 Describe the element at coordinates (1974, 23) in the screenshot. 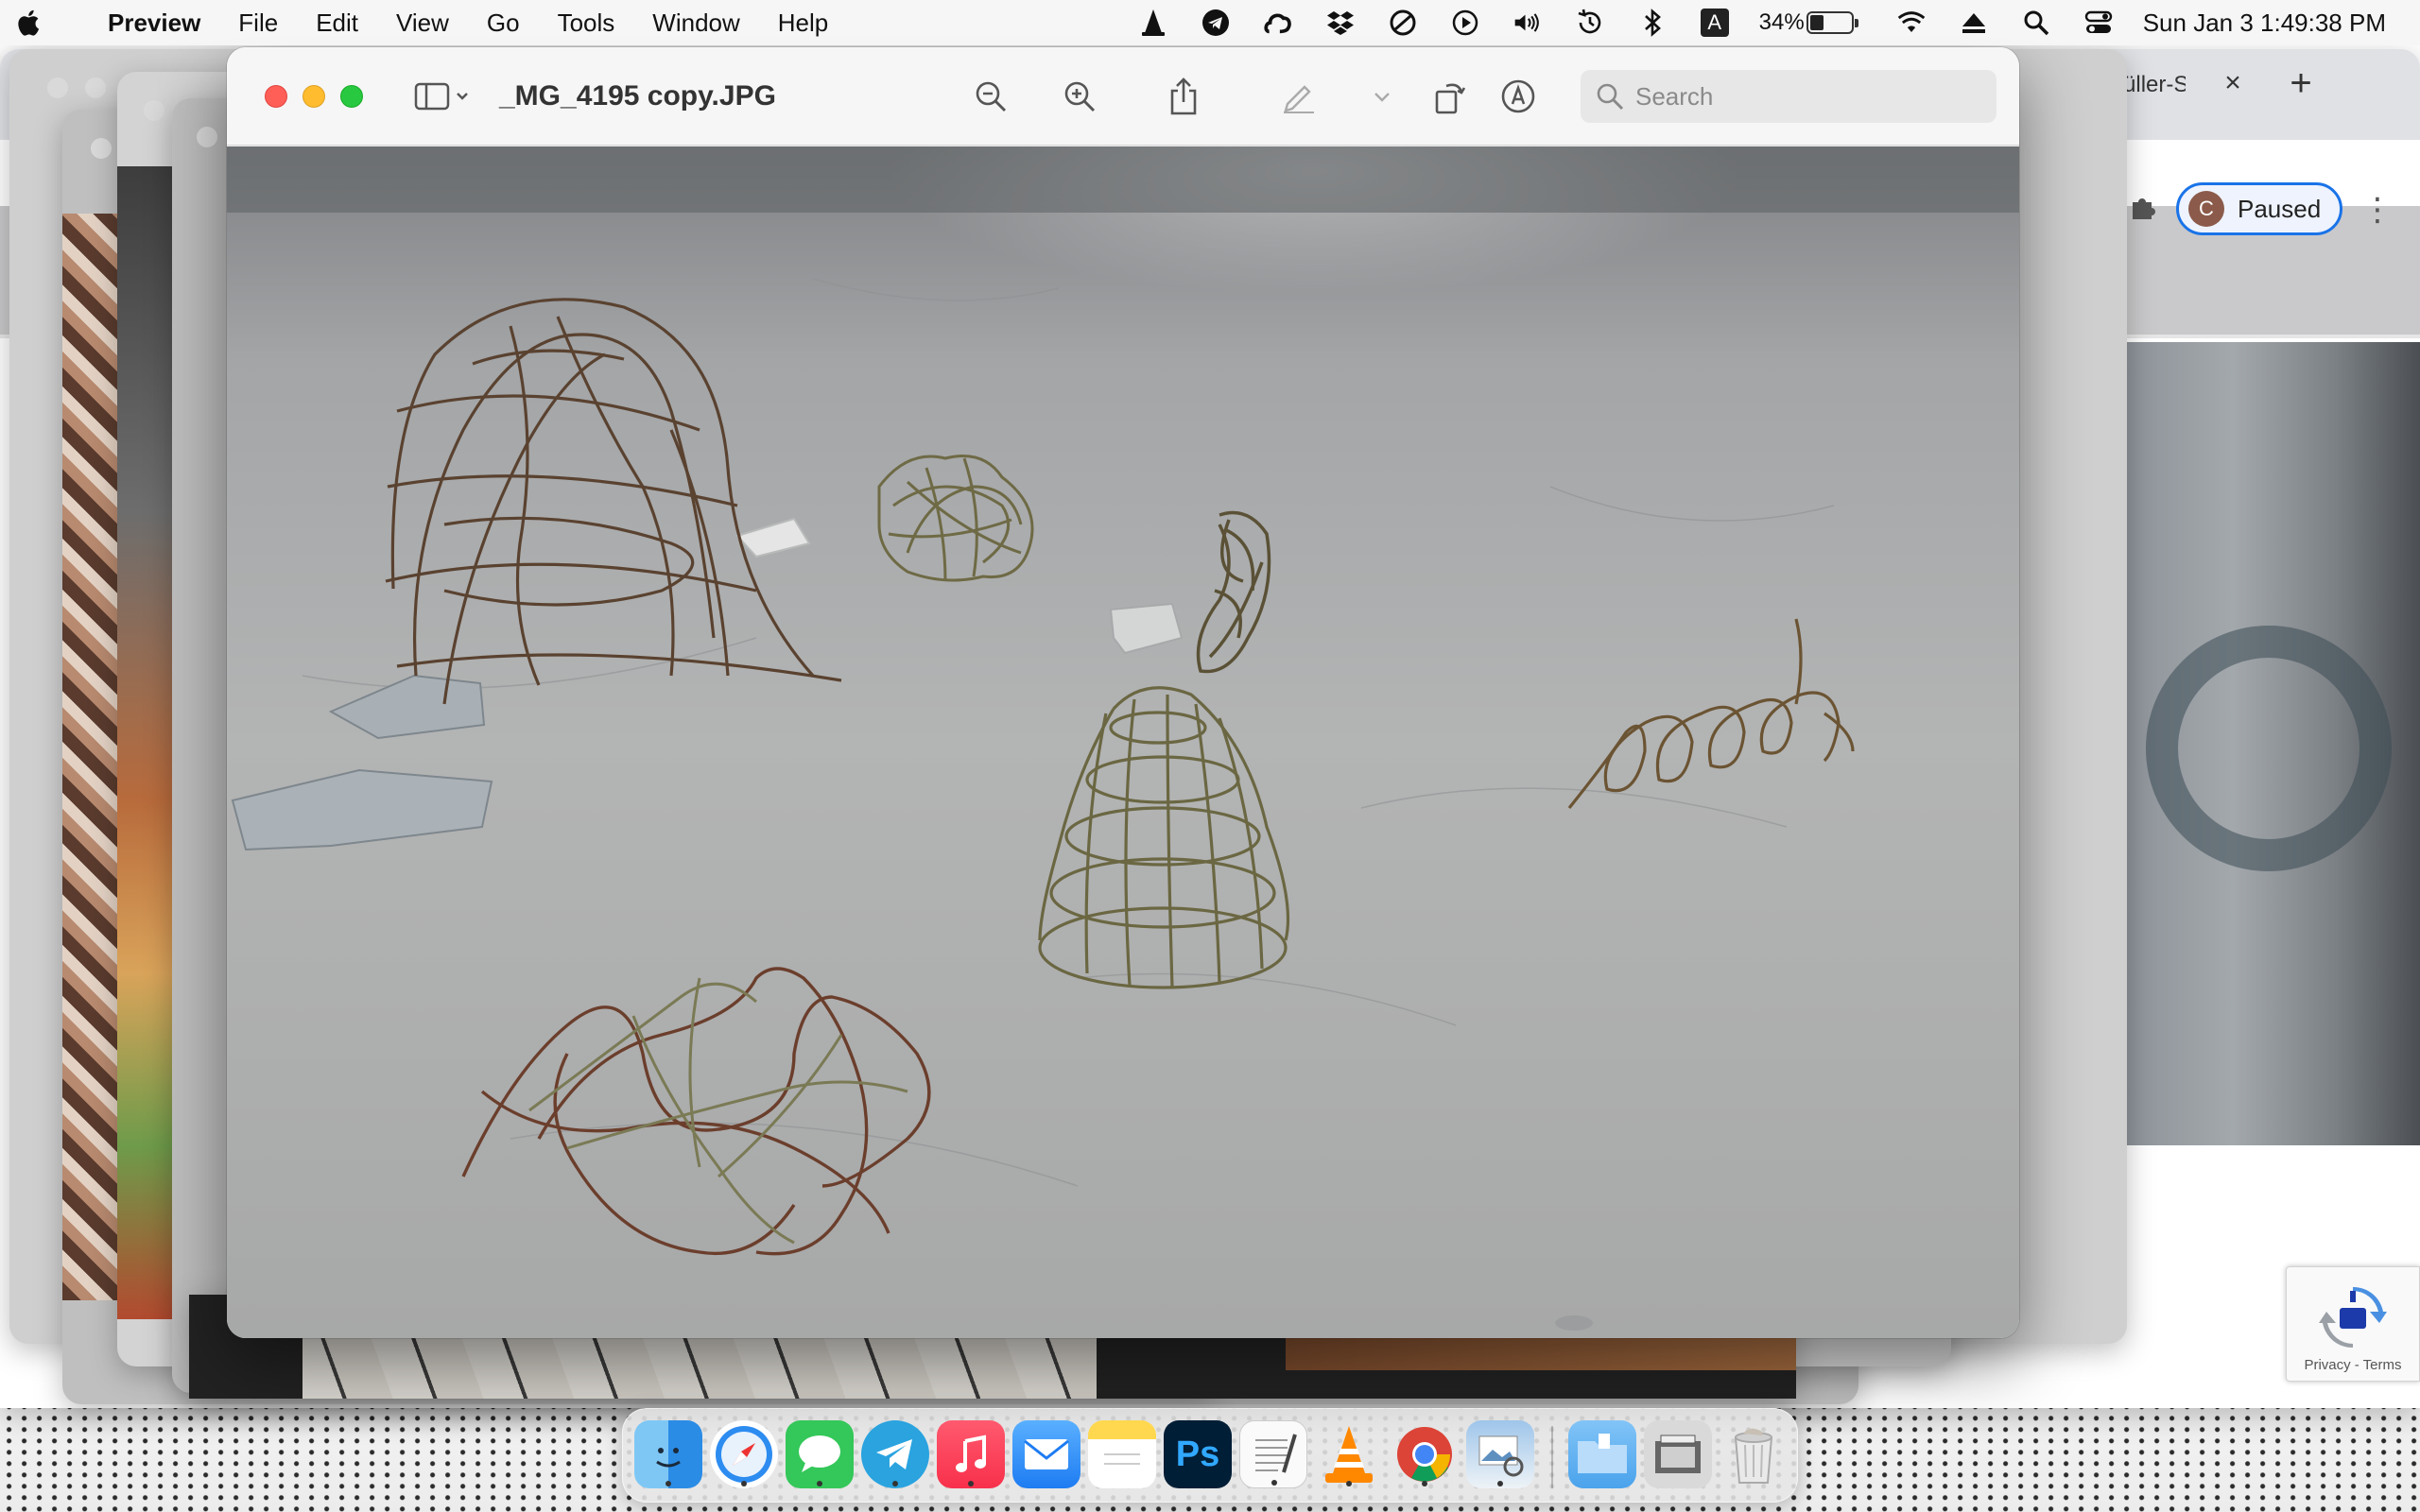

I see `eject-icon` at that location.